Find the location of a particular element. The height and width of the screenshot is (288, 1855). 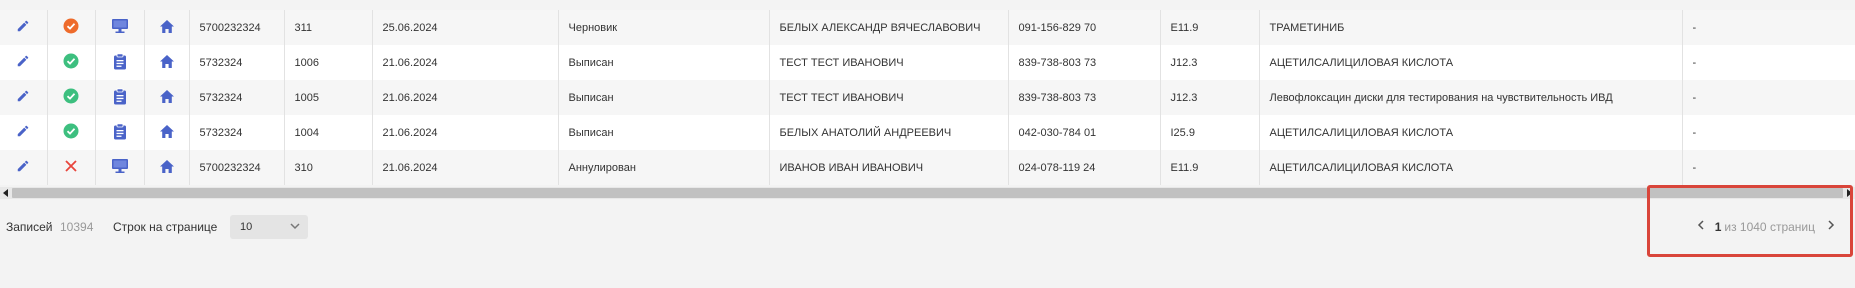

horizontal-scrollbar is located at coordinates (927, 193).